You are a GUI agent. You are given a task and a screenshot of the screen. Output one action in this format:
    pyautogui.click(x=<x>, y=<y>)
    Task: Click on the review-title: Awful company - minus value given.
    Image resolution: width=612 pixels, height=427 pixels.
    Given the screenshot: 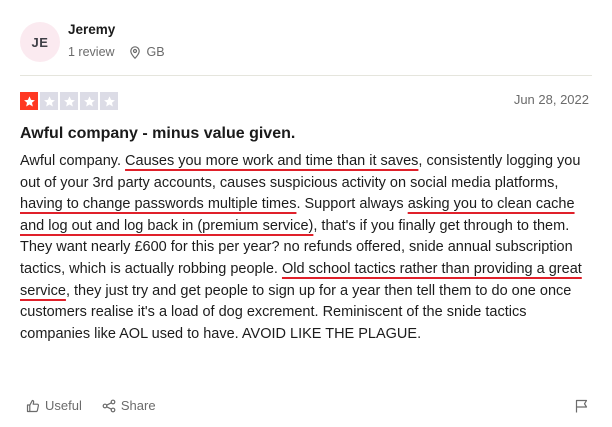 What is the action you would take?
    pyautogui.click(x=157, y=134)
    